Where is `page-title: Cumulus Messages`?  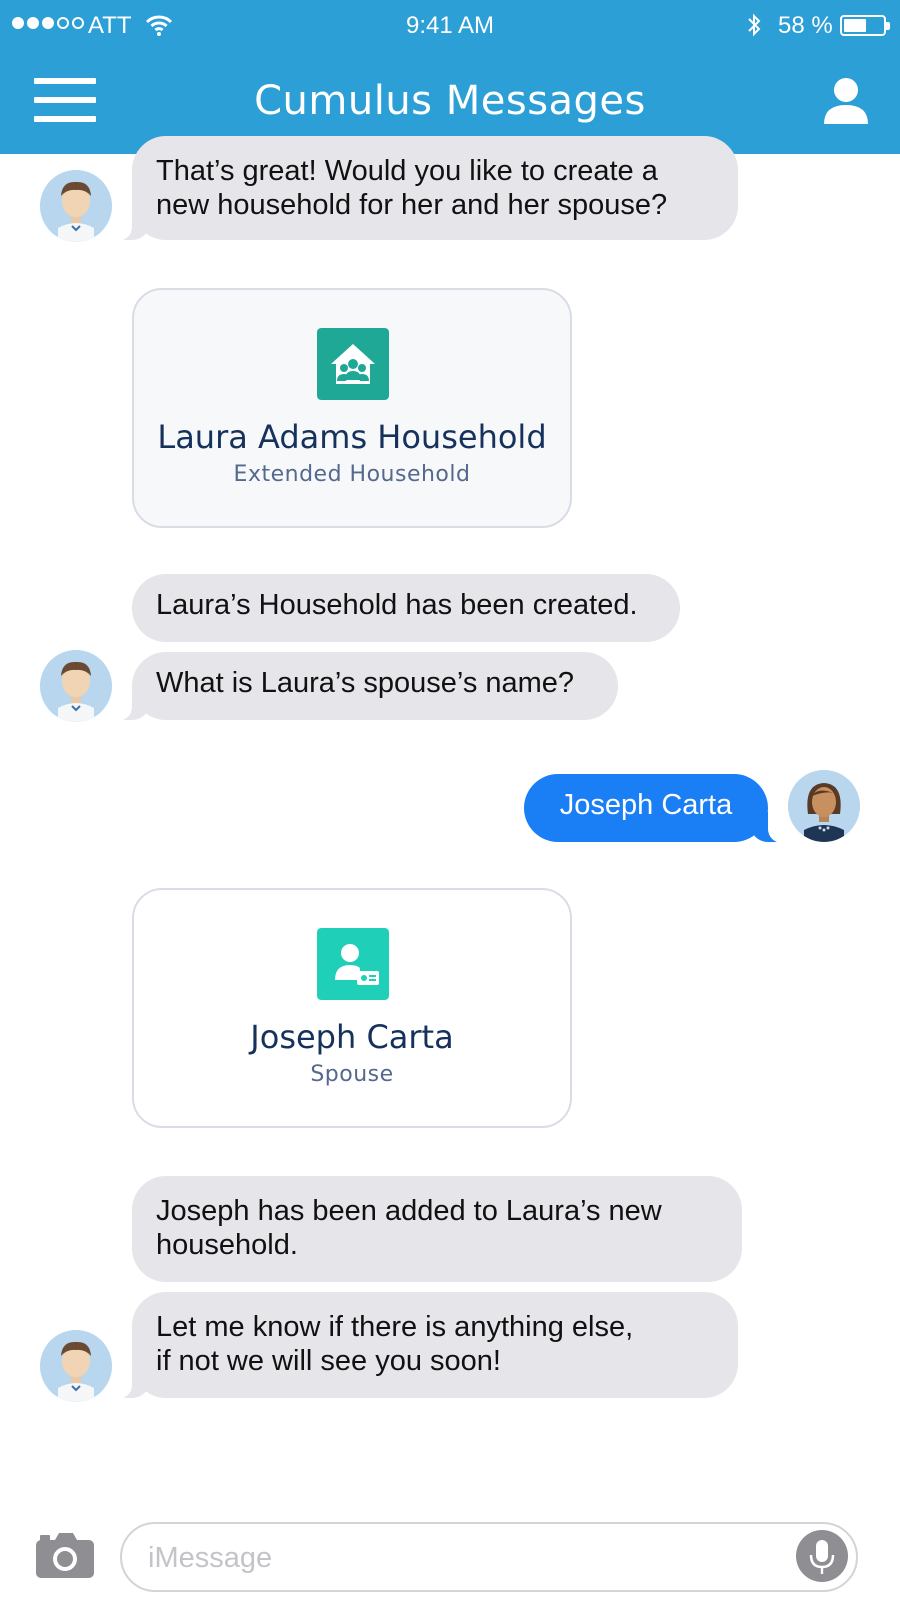 page-title: Cumulus Messages is located at coordinates (450, 101).